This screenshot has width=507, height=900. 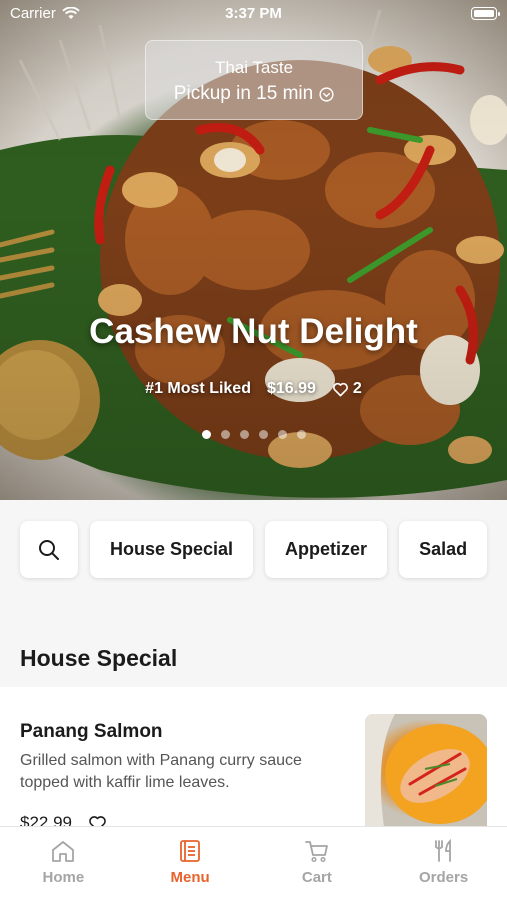 What do you see at coordinates (63, 863) in the screenshot?
I see `tab-home: Home` at bounding box center [63, 863].